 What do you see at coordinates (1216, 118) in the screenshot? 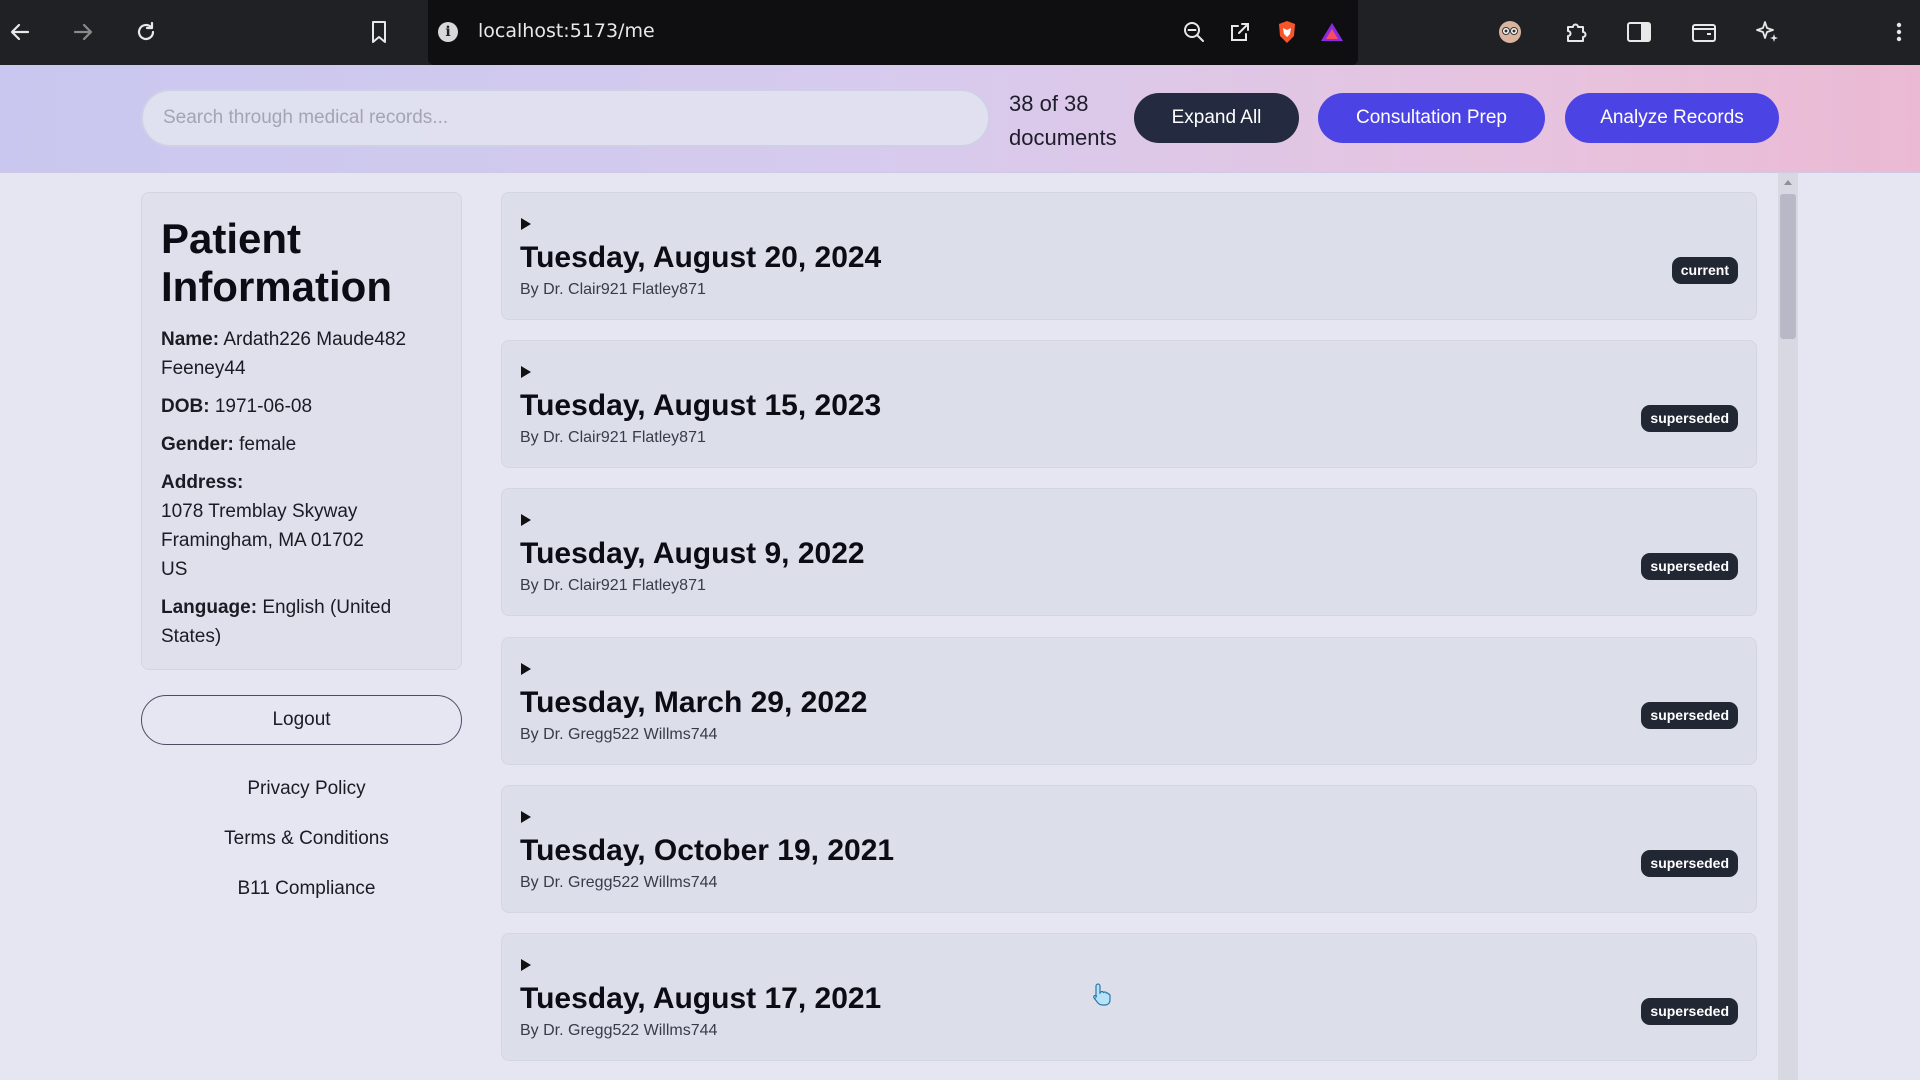
I see `expand-all-button: Expand All` at bounding box center [1216, 118].